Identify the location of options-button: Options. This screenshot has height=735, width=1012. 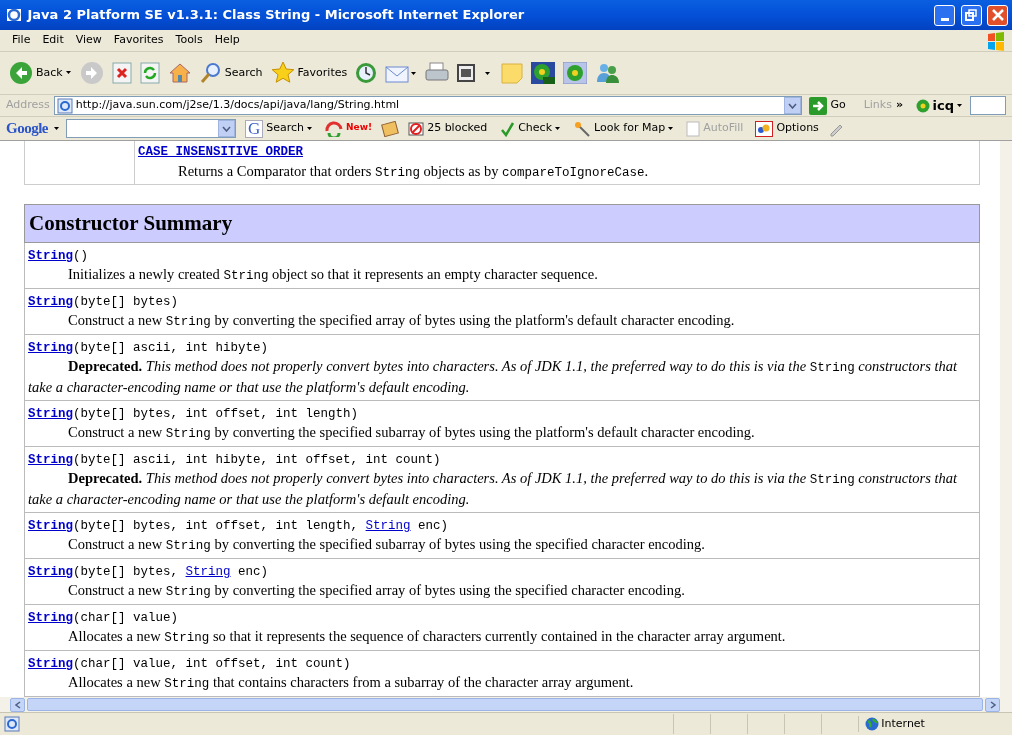
(787, 128).